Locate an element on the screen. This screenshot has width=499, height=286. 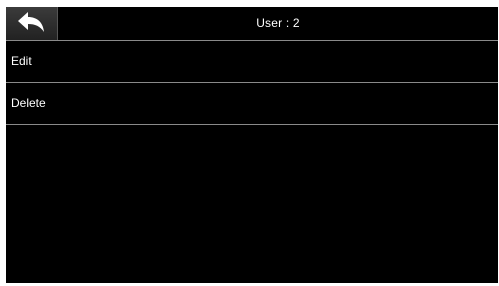
back-button is located at coordinates (32, 23).